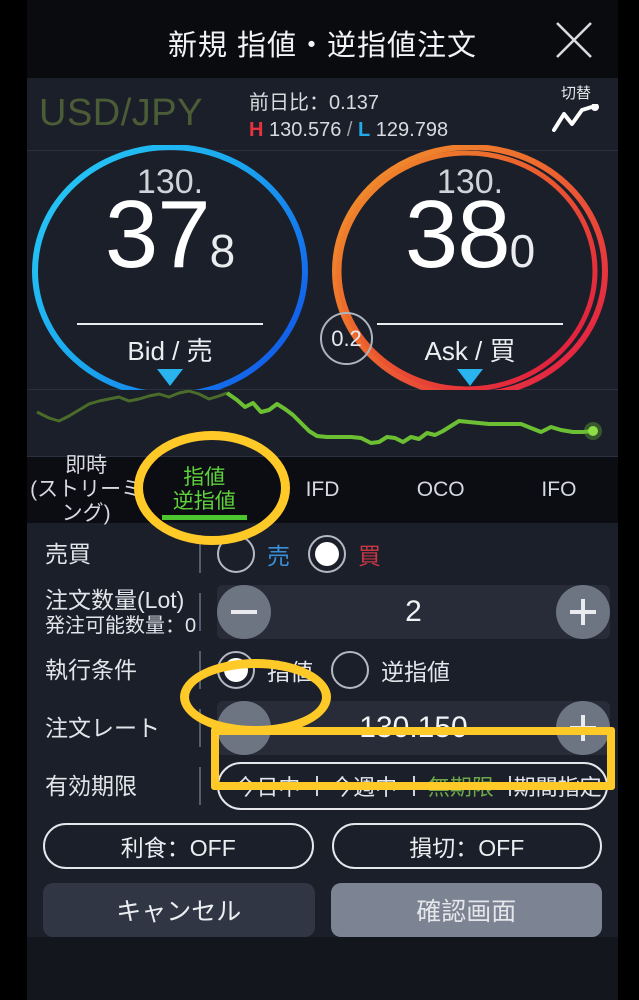 This screenshot has height=1000, width=639. What do you see at coordinates (267, 786) in the screenshot?
I see `expiry-option-today: 今日中` at bounding box center [267, 786].